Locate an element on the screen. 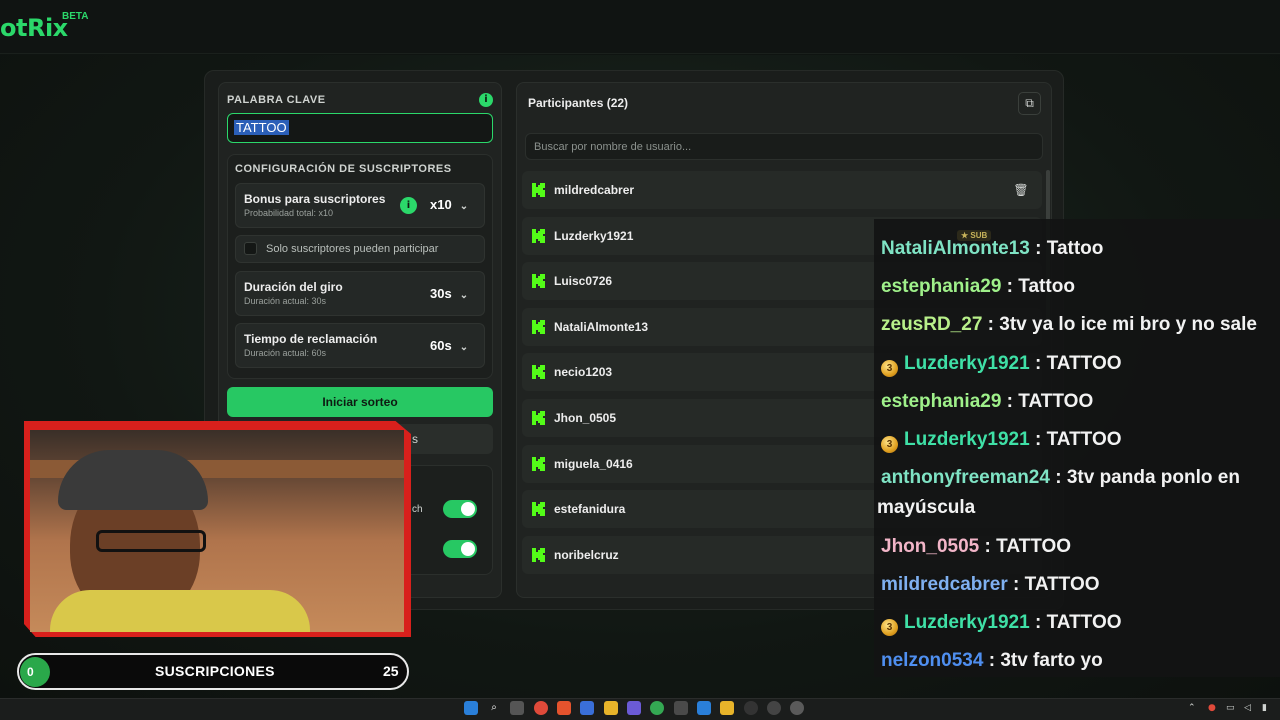 This screenshot has height=720, width=1280. chat-username: Jhon_0505 is located at coordinates (930, 546).